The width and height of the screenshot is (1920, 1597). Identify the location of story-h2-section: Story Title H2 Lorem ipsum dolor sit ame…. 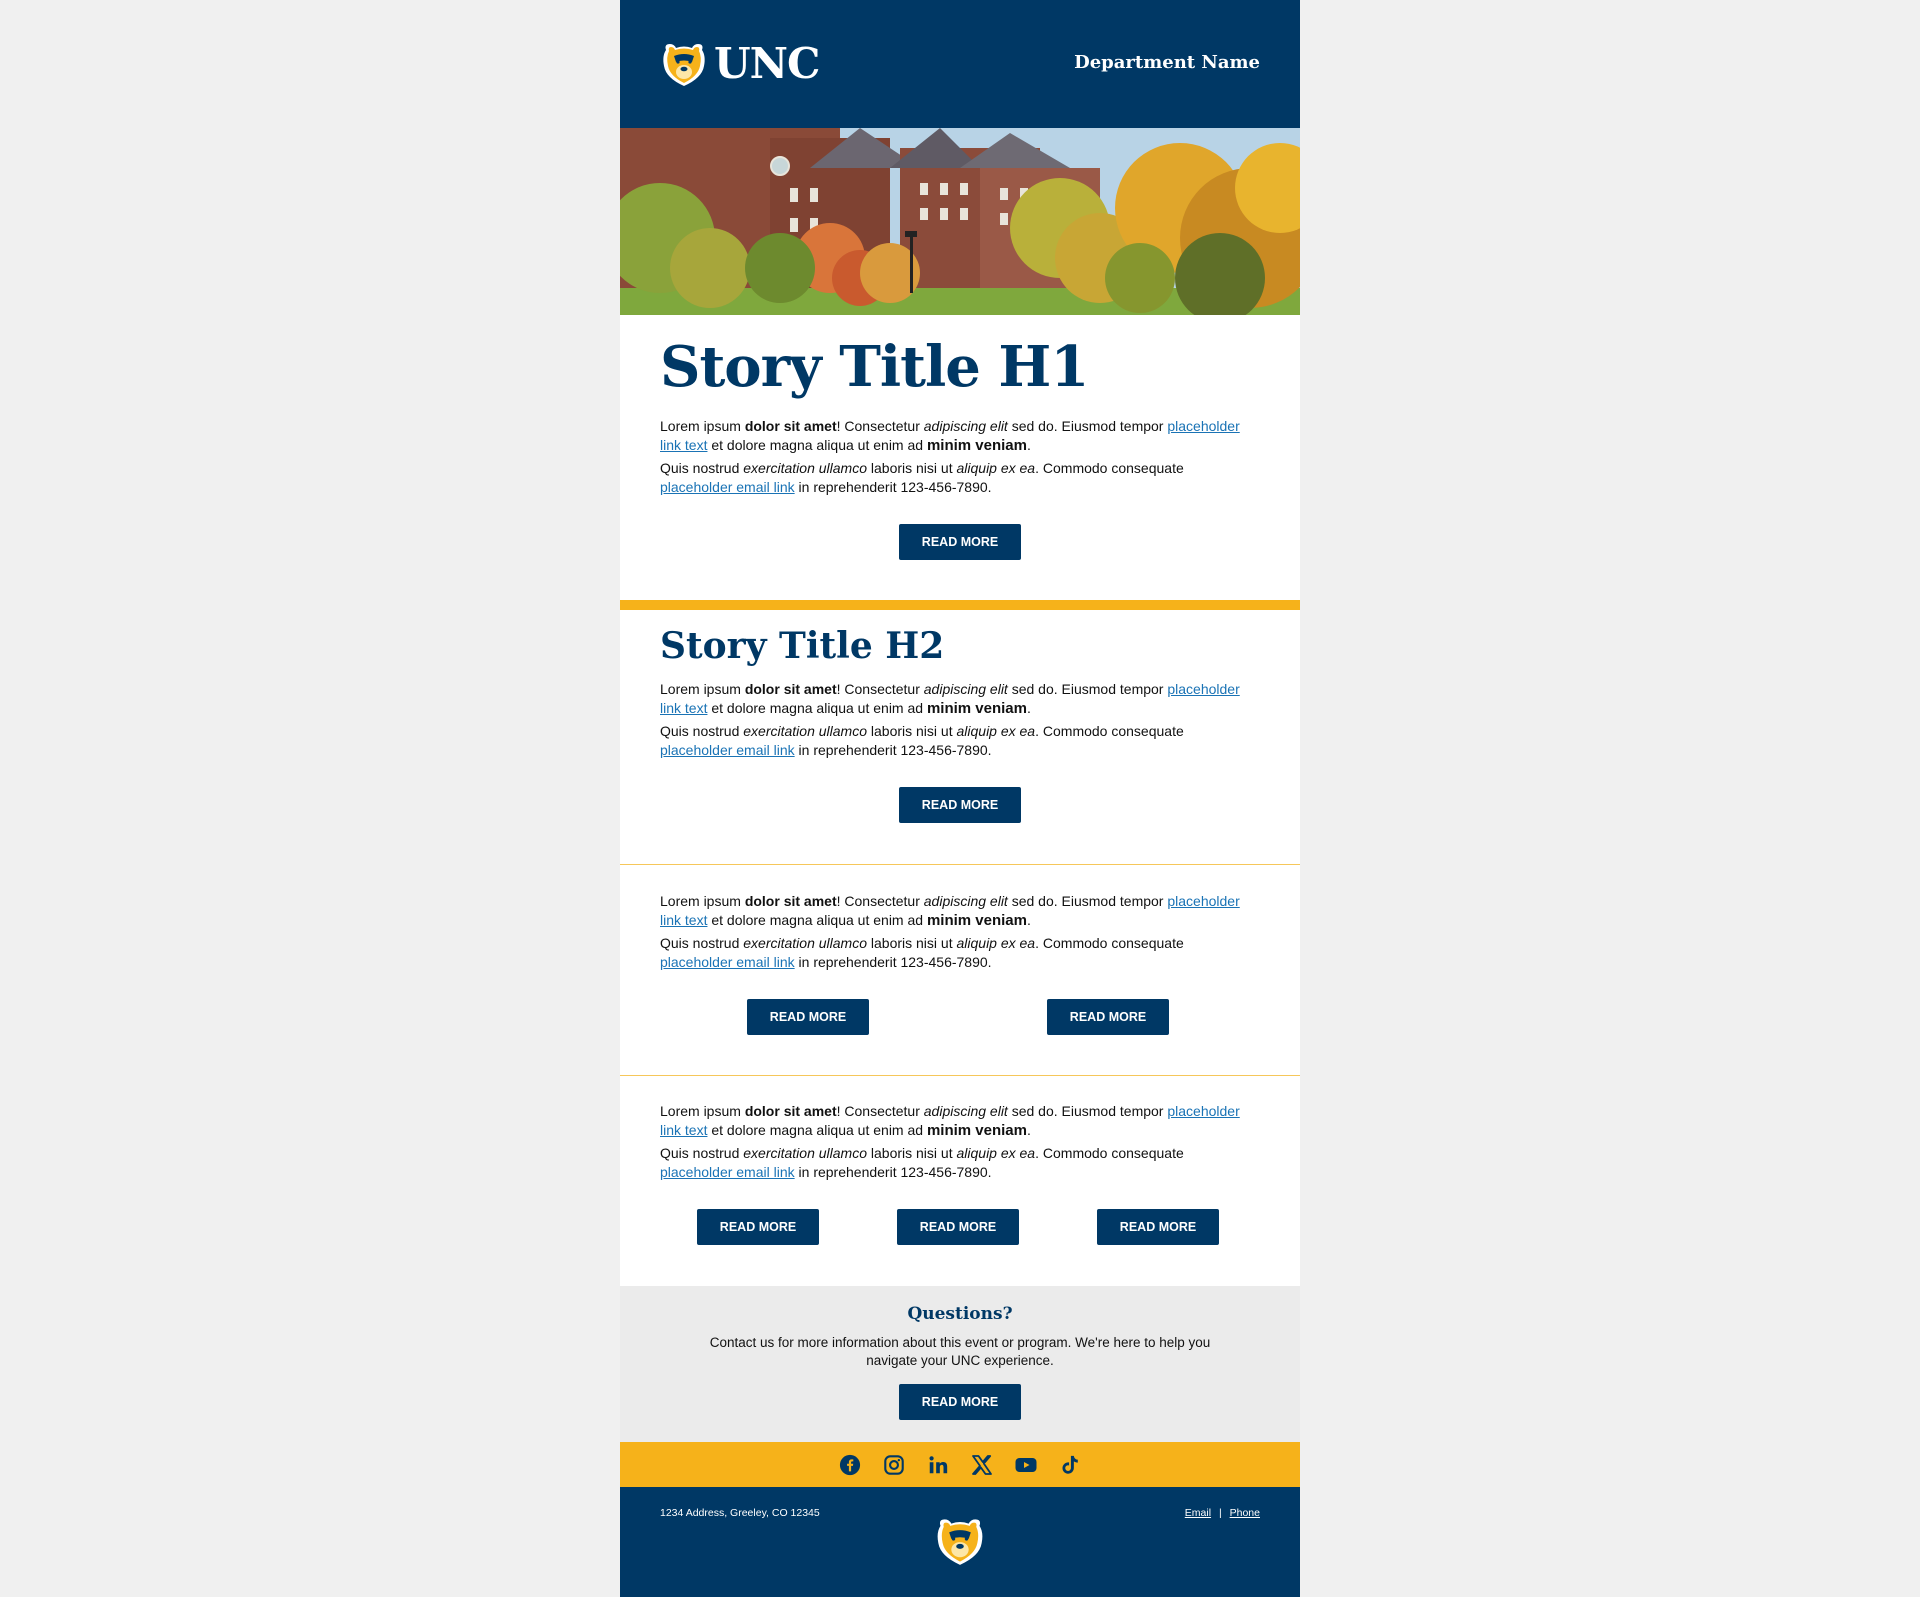
(960, 737).